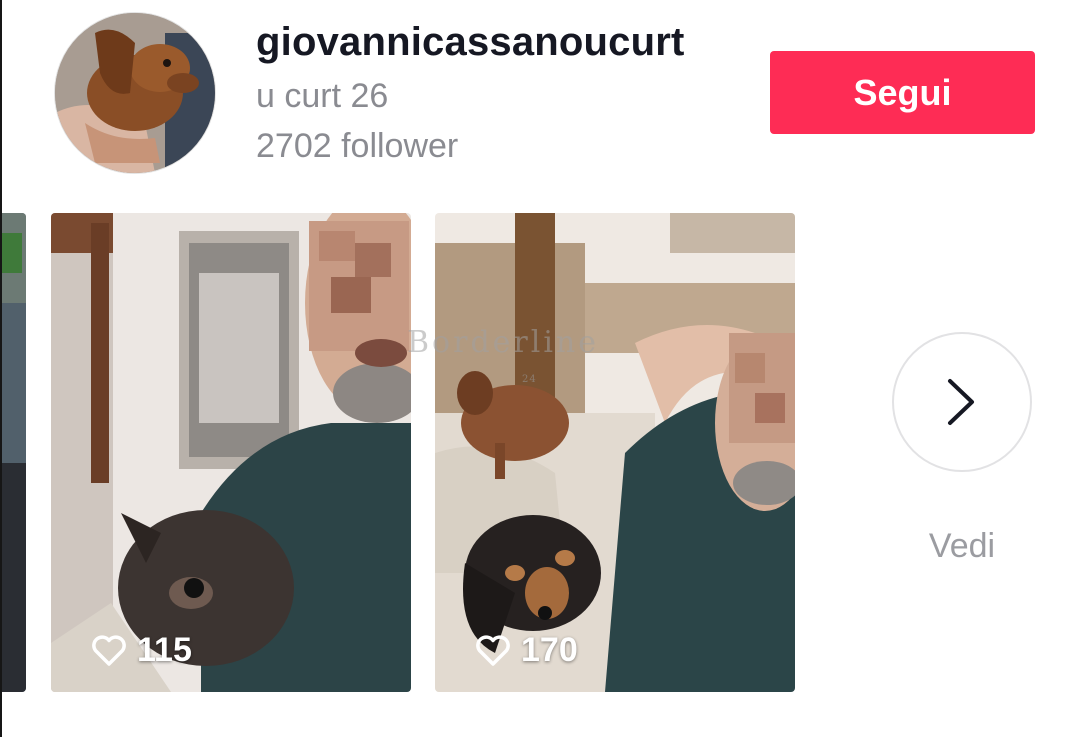 The width and height of the screenshot is (1080, 737). Describe the element at coordinates (962, 546) in the screenshot. I see `see-more-label: Vedi` at that location.